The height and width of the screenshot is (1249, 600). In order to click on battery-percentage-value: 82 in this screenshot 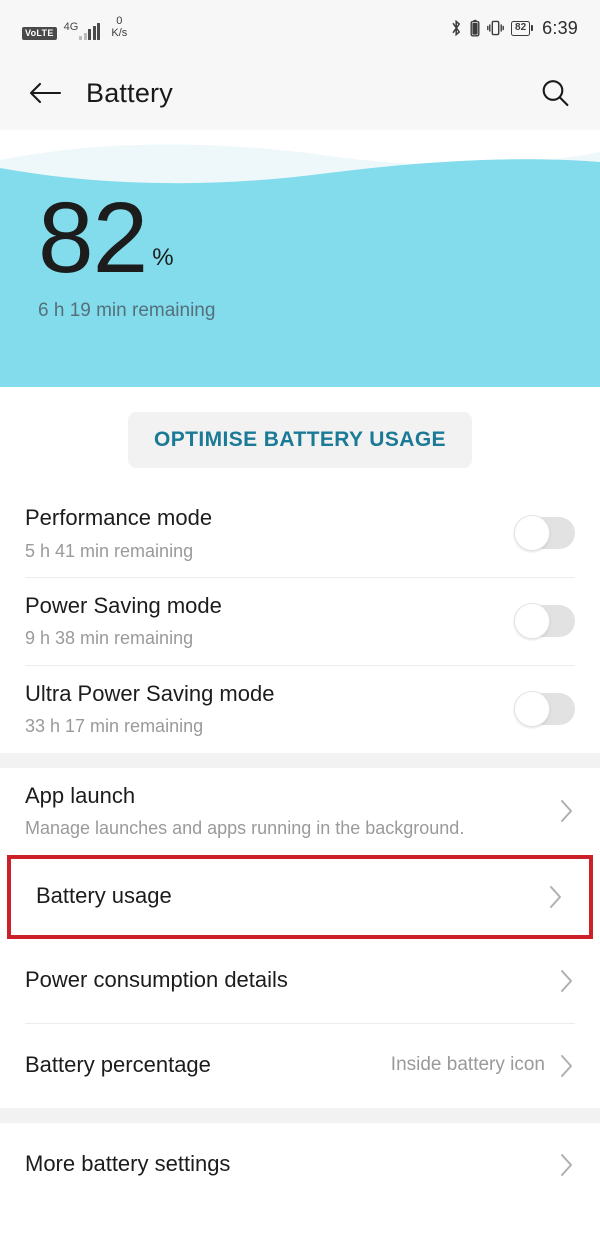, I will do `click(521, 27)`.